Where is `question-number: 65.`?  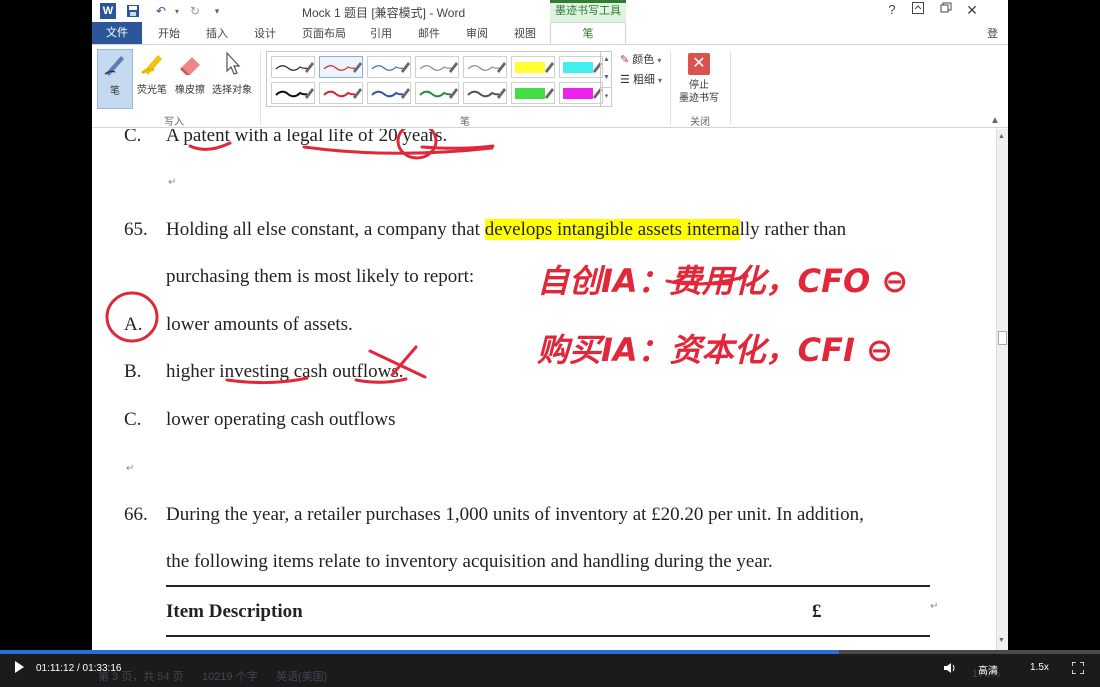
question-number: 65. is located at coordinates (136, 229).